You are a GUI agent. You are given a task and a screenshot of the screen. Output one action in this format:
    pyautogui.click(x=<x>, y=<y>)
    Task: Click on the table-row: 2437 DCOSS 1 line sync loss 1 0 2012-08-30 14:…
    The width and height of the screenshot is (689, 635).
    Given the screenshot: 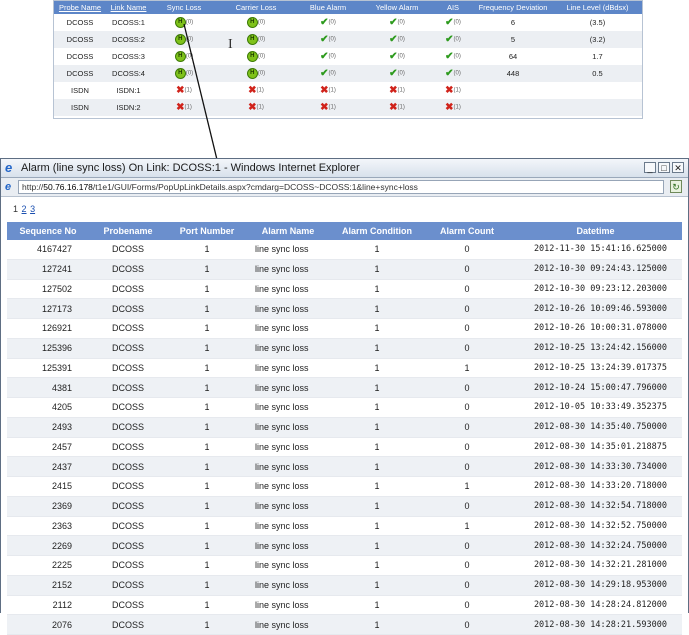 What is the action you would take?
    pyautogui.click(x=344, y=466)
    